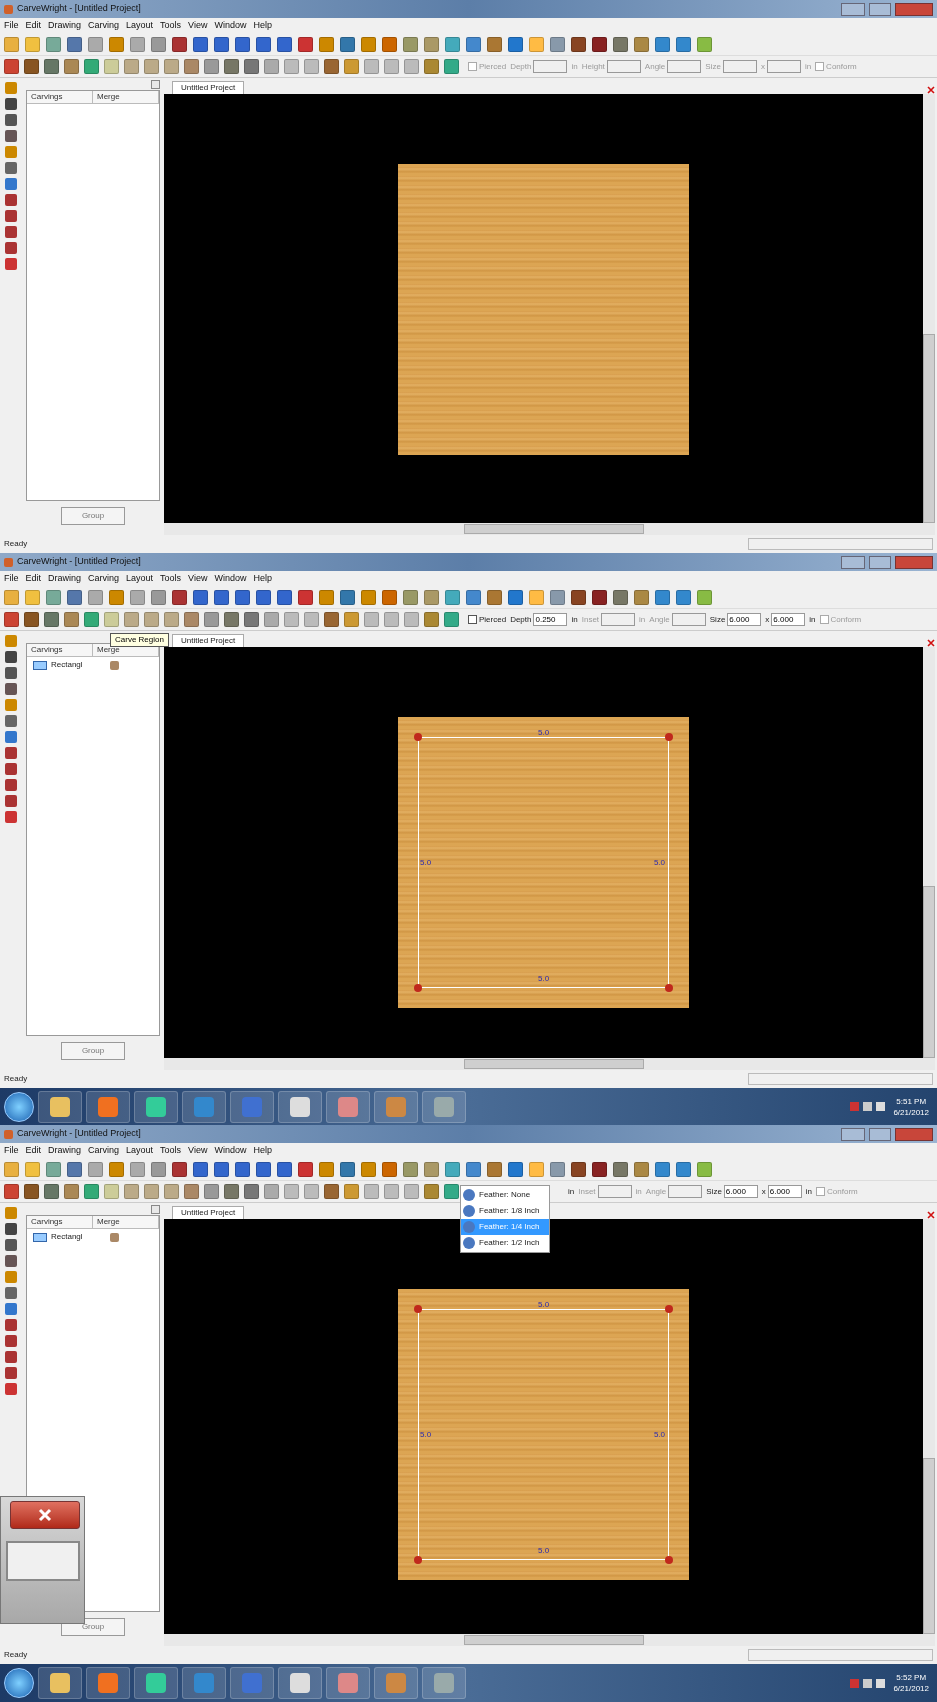 The width and height of the screenshot is (937, 1702). I want to click on menu-option: Feather: 1/2 Inch, so click(505, 1243).